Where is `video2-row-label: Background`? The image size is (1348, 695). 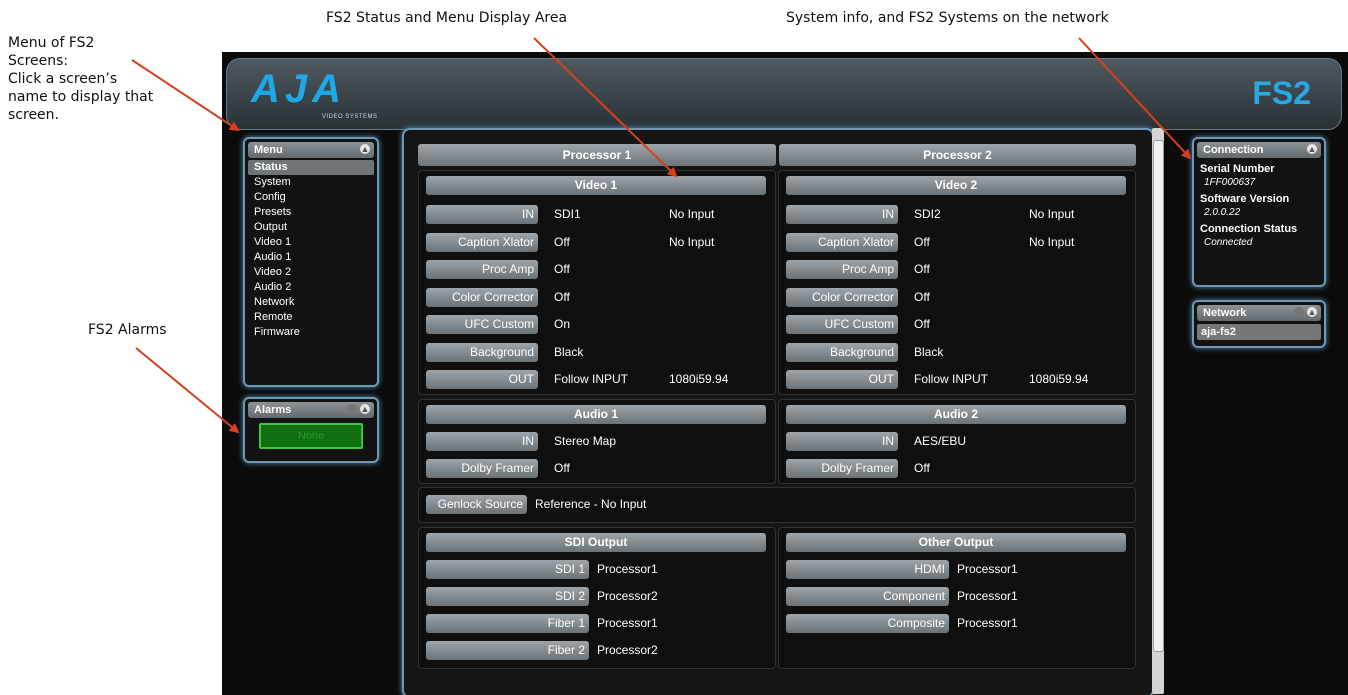 video2-row-label: Background is located at coordinates (842, 352).